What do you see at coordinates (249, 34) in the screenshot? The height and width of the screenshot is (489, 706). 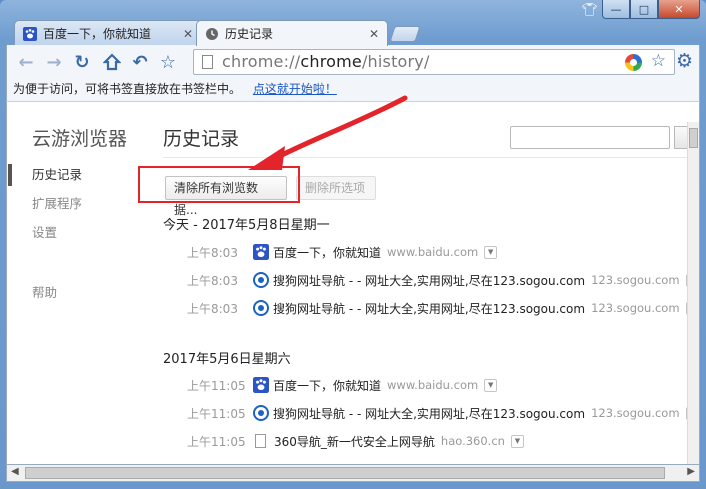 I see `tab-label: 历史记录` at bounding box center [249, 34].